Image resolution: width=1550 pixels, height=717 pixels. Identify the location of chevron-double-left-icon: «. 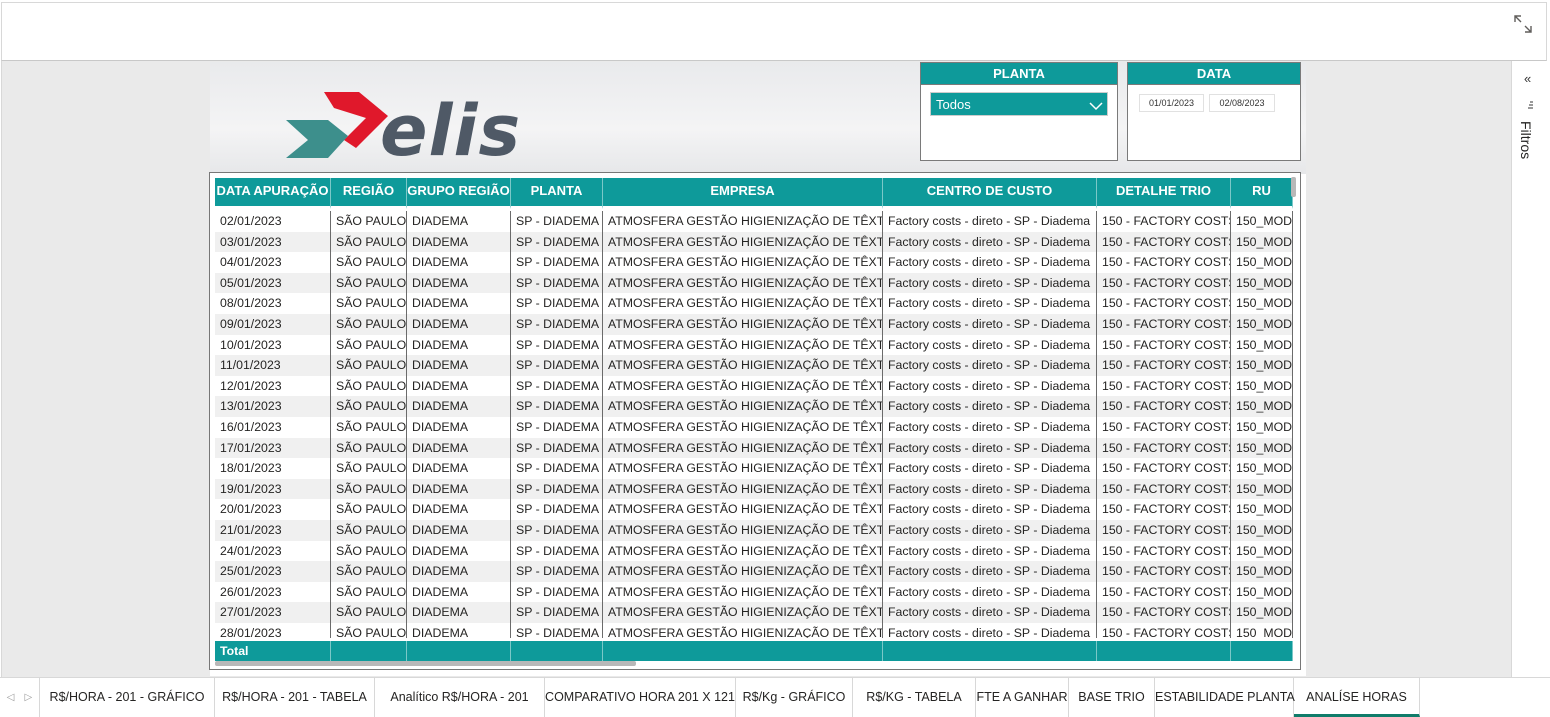
(1527, 78).